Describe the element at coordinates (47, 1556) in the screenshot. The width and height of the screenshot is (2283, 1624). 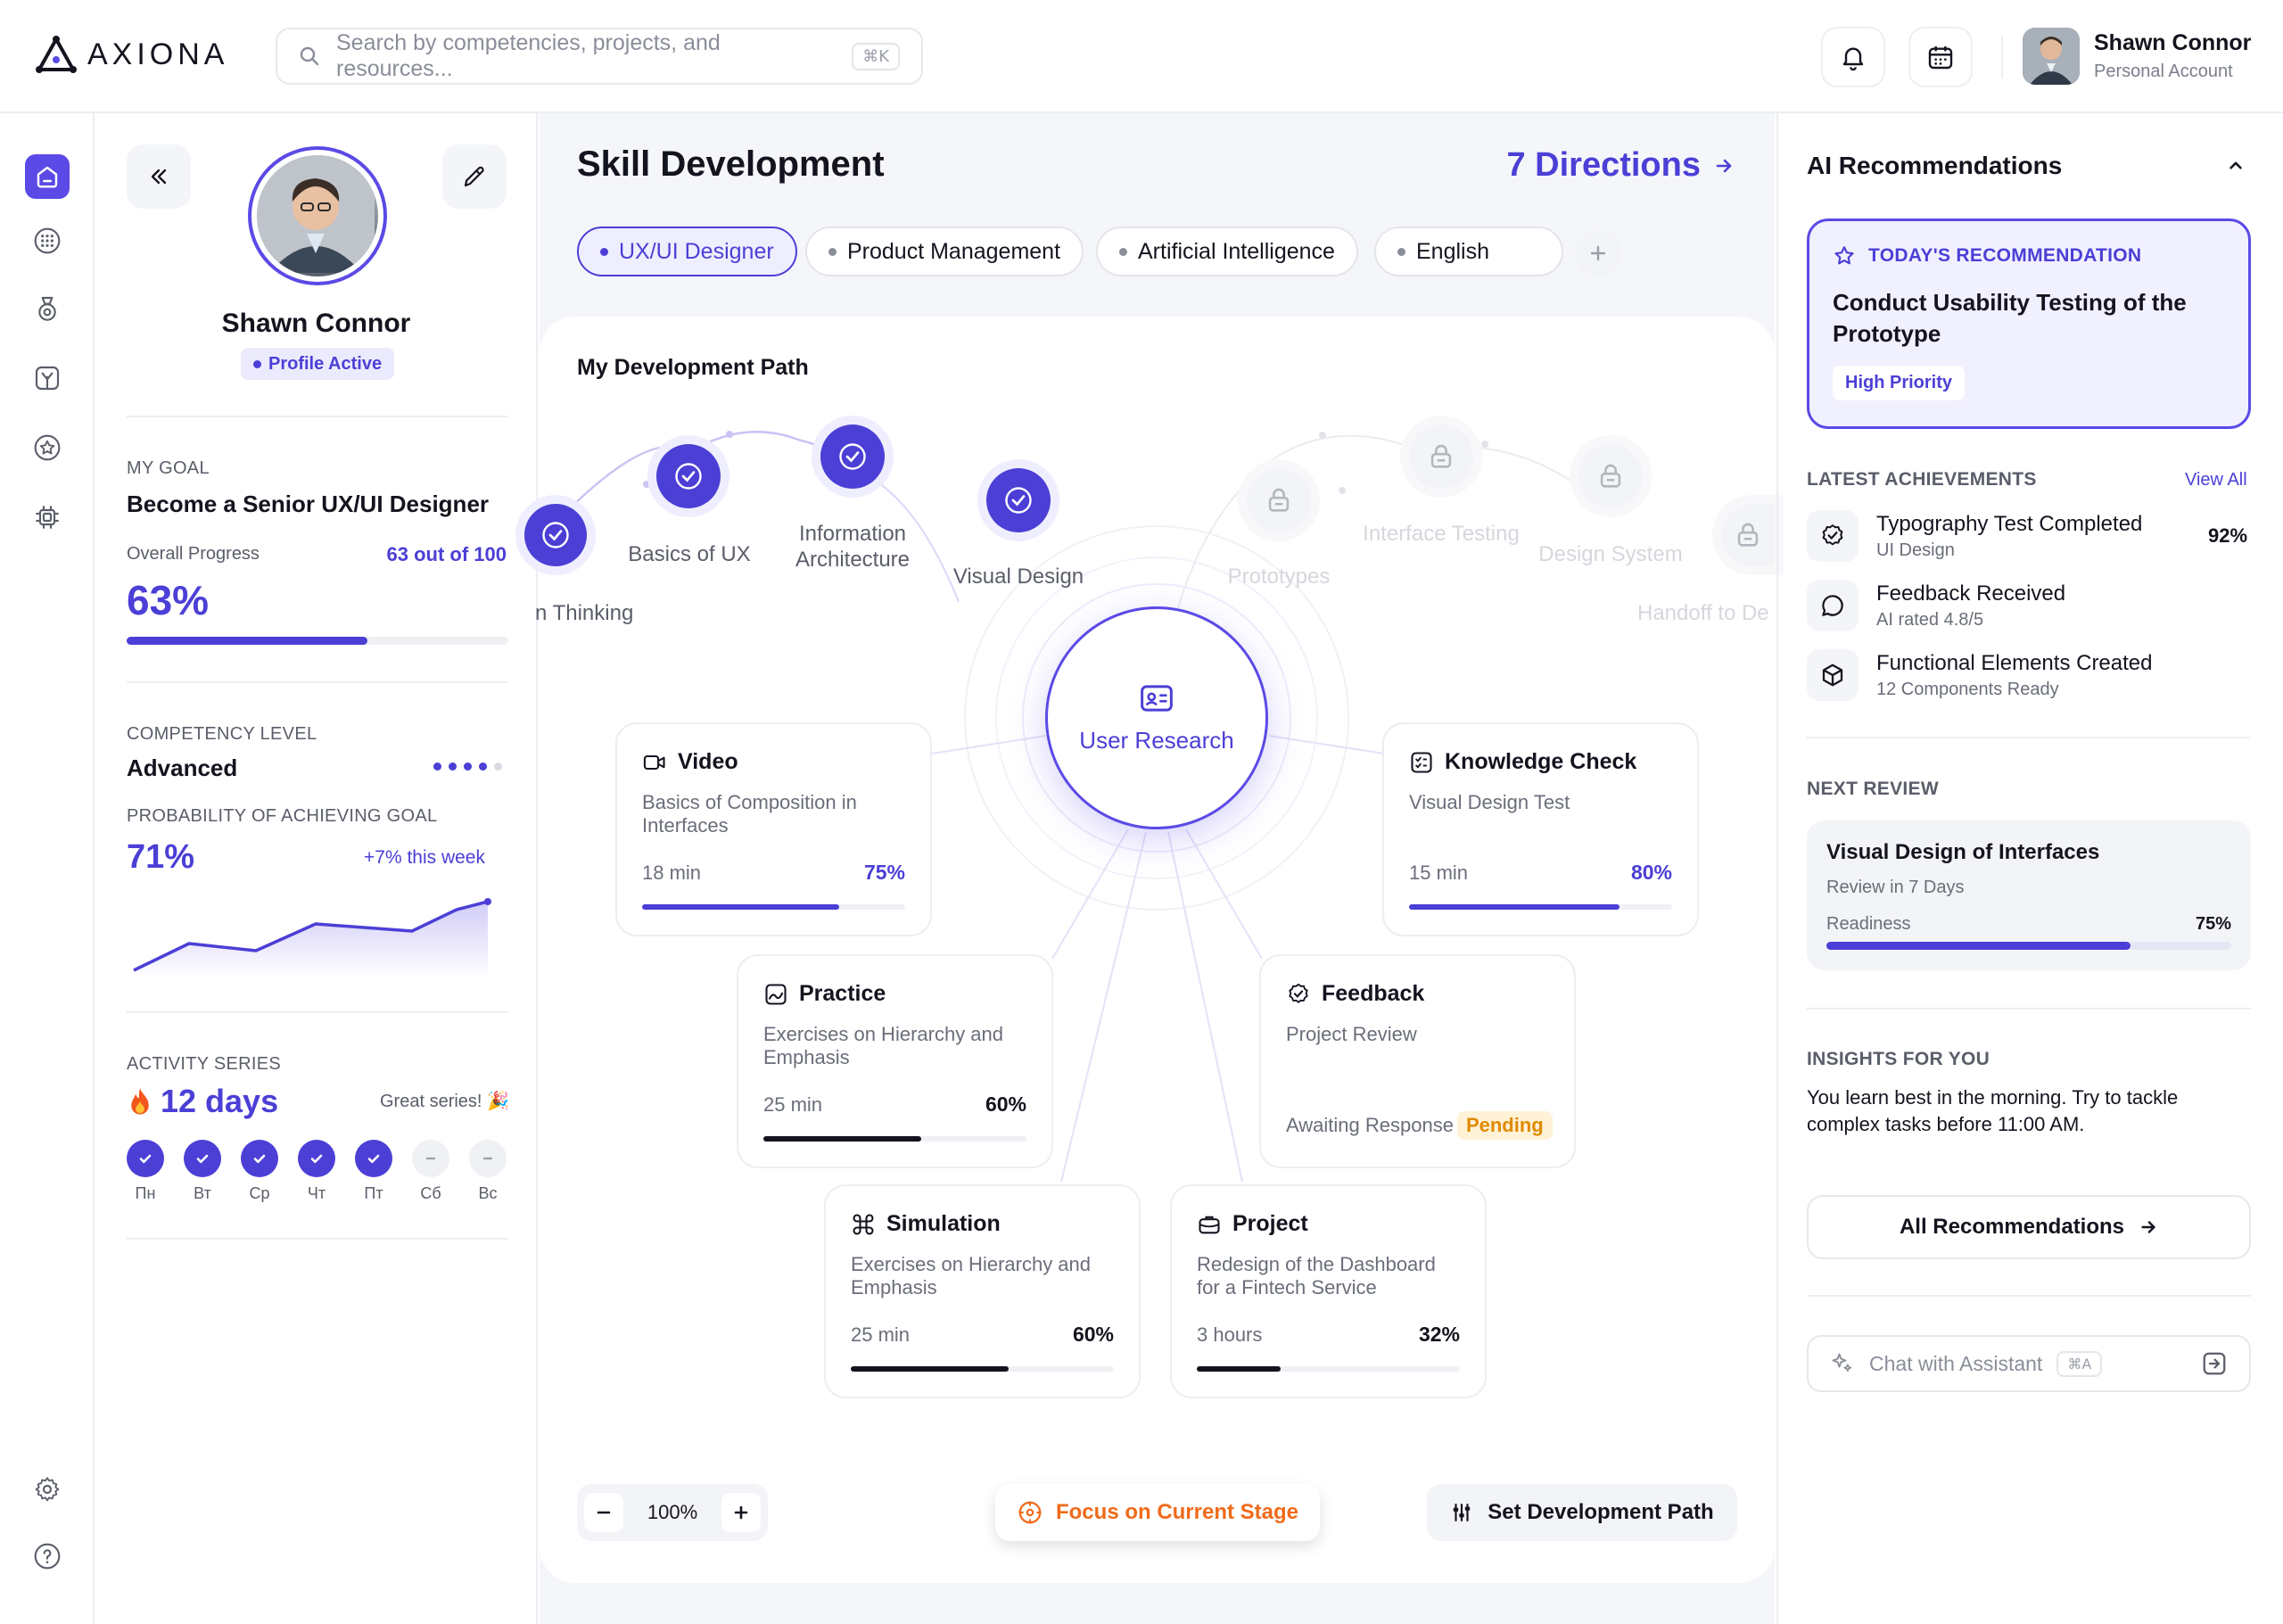
I see `nav-help` at that location.